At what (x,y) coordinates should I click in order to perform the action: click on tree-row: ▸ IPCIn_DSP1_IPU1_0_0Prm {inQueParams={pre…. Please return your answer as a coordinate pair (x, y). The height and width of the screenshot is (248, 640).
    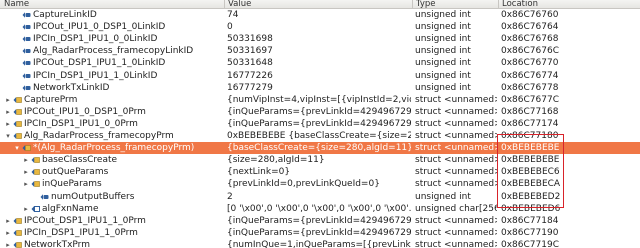
    Looking at the image, I should click on (320, 124).